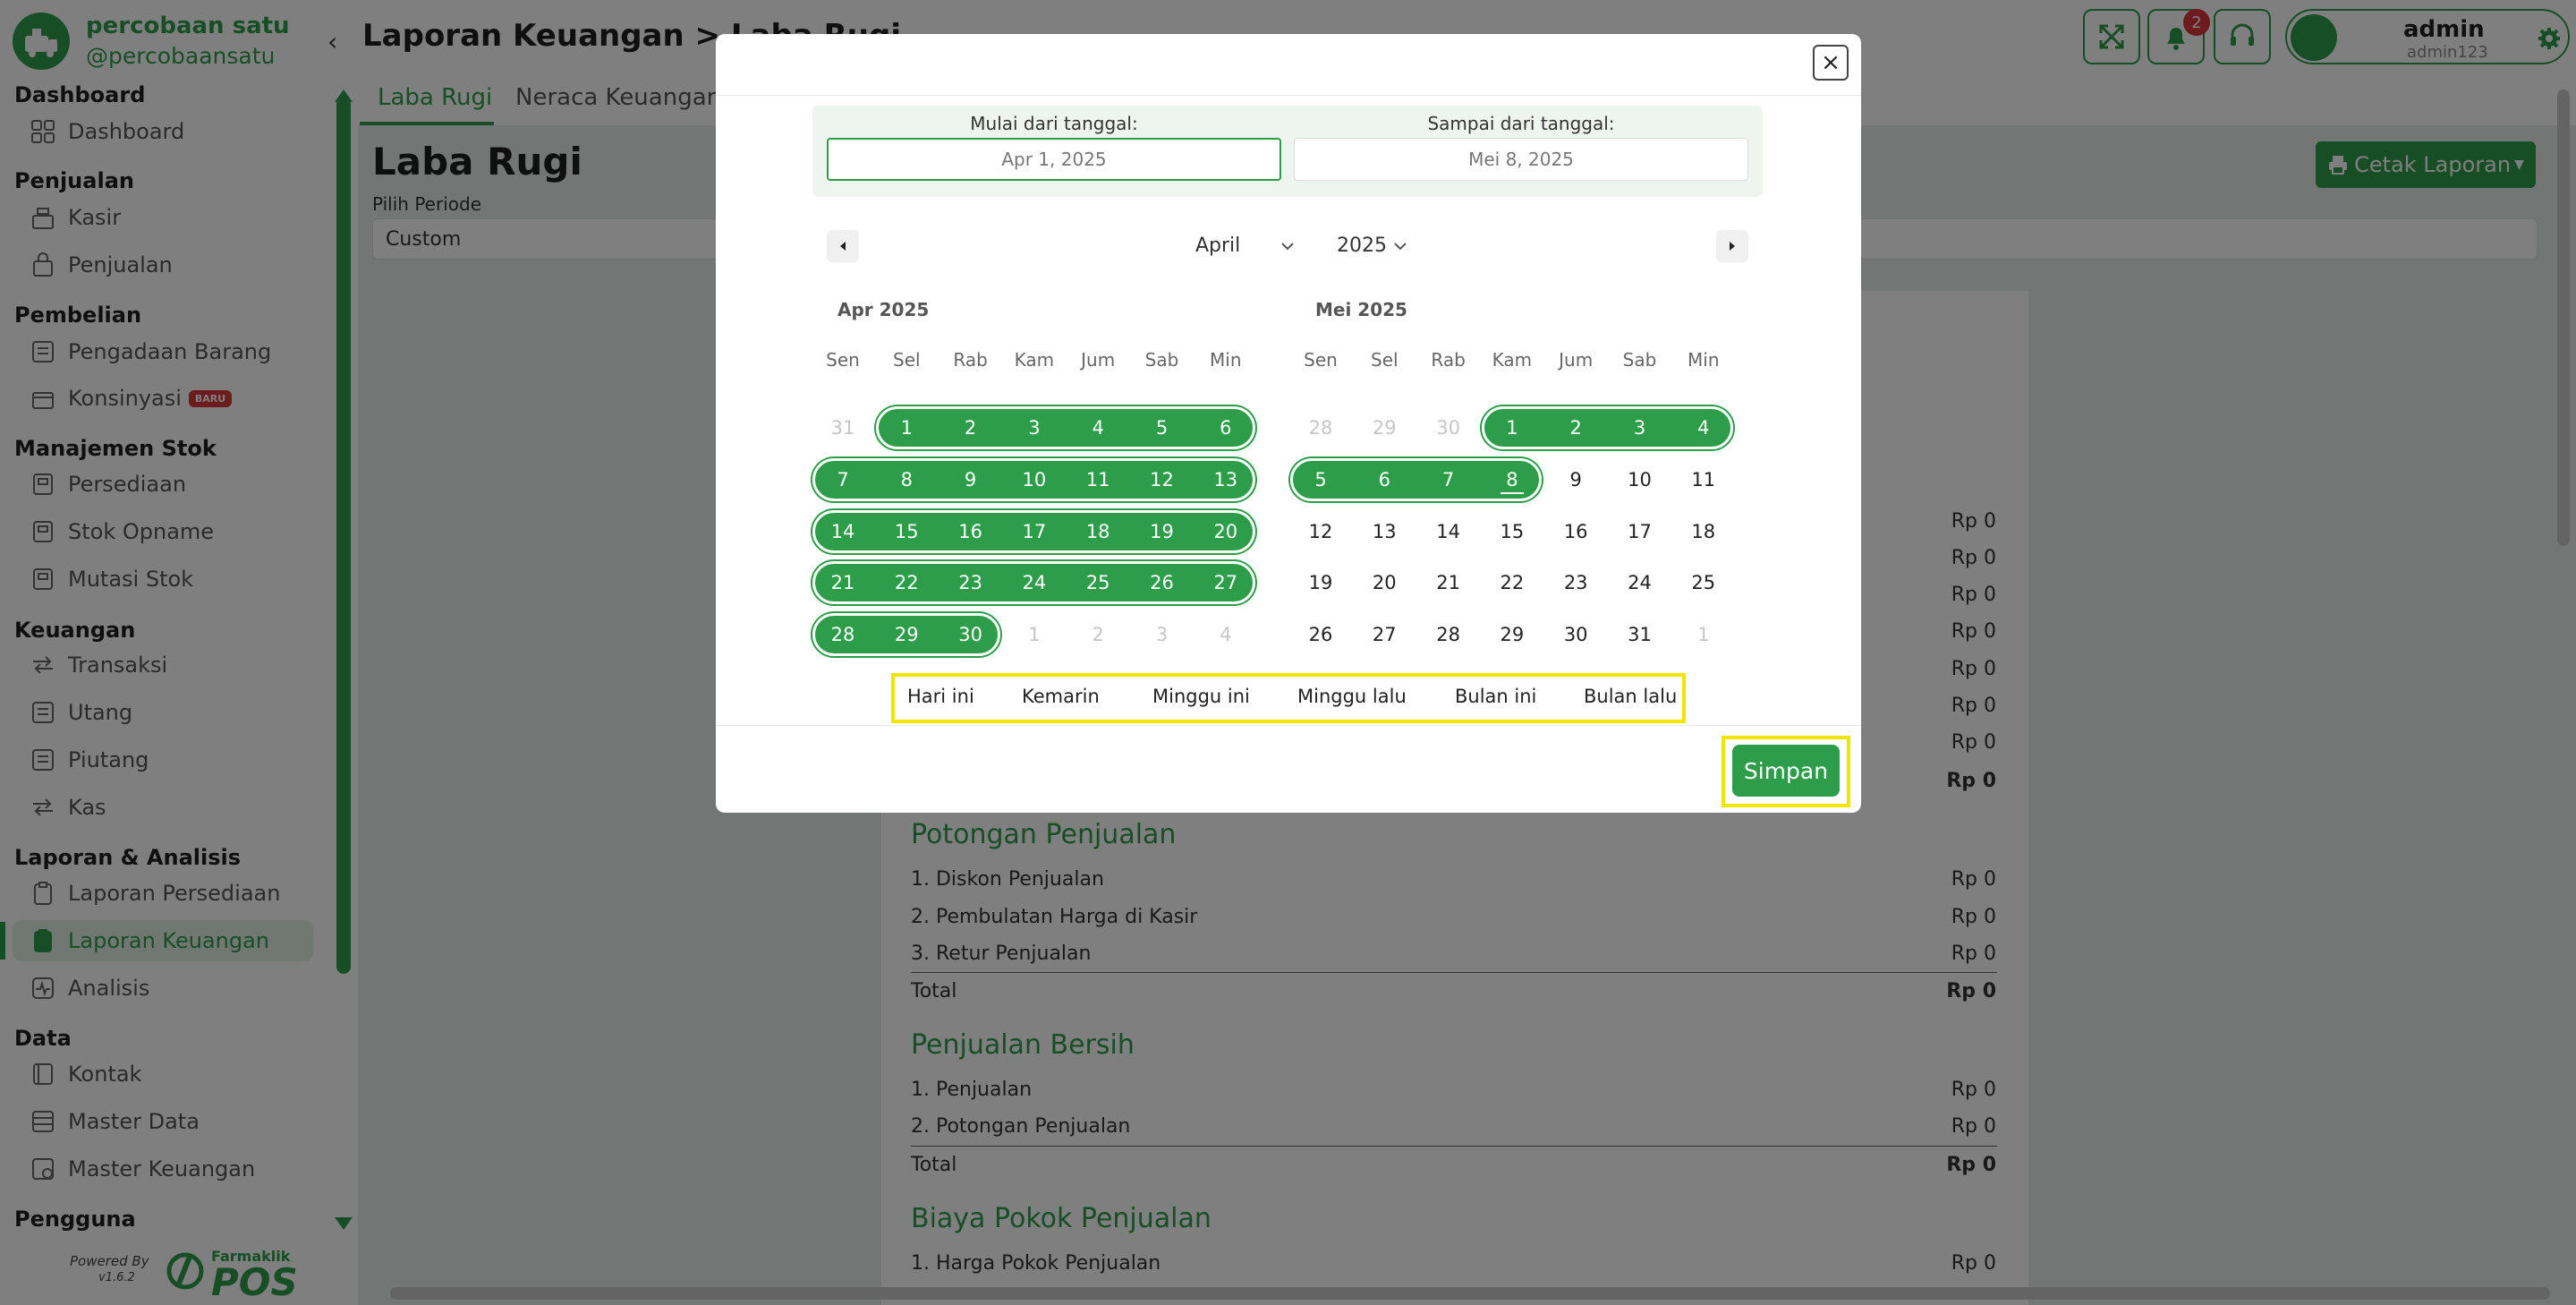 The image size is (2576, 1305). I want to click on calendar-title: Apr 2025, so click(883, 309).